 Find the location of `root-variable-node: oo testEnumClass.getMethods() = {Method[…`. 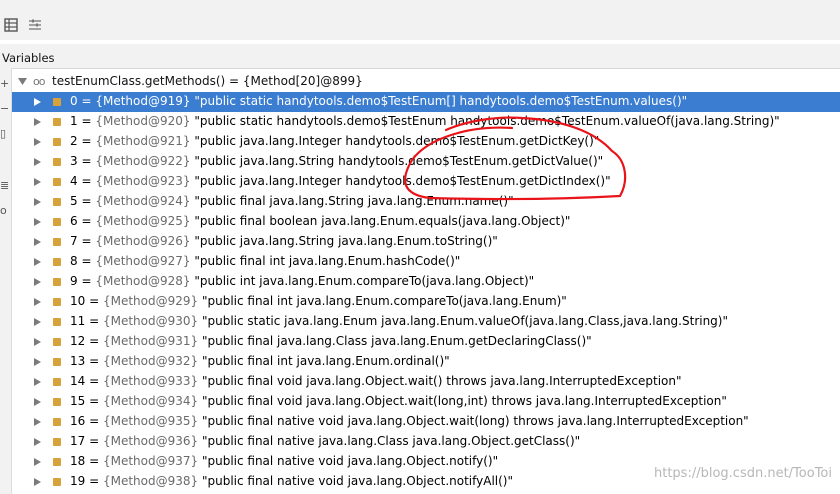

root-variable-node: oo testEnumClass.getMethods() = {Method[… is located at coordinates (426, 82).